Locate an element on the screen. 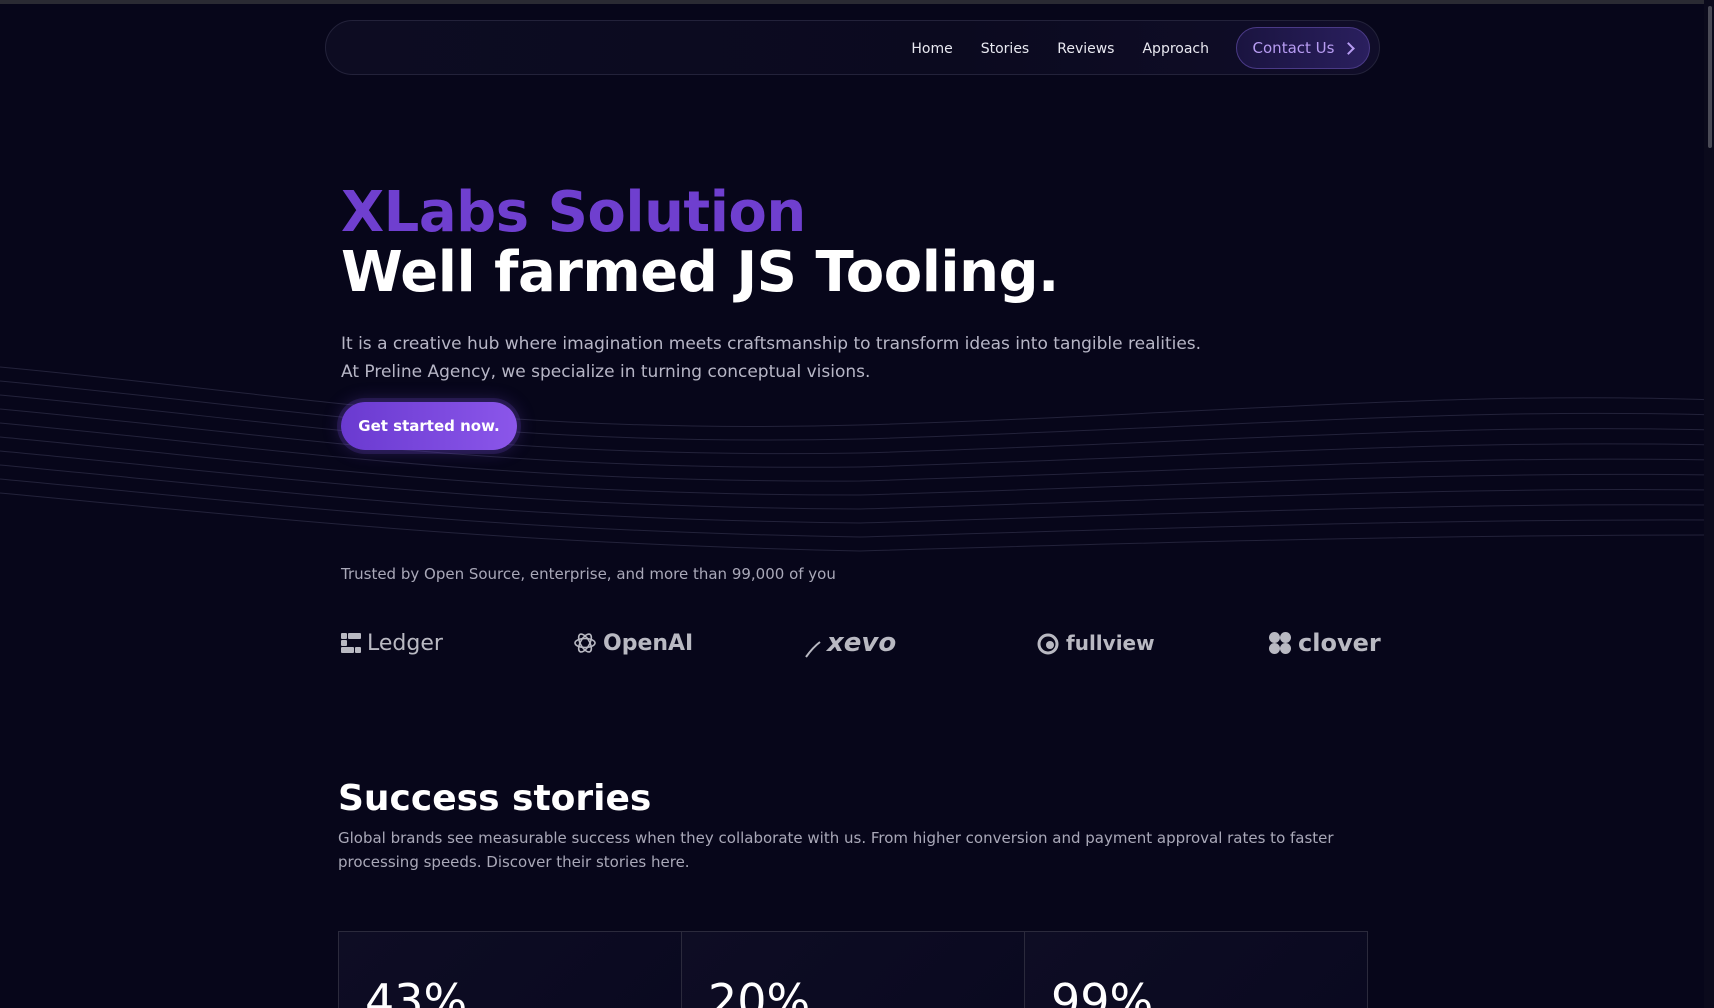 The image size is (1714, 1008). hero-brand-heading: XLabs Solution is located at coordinates (573, 212).